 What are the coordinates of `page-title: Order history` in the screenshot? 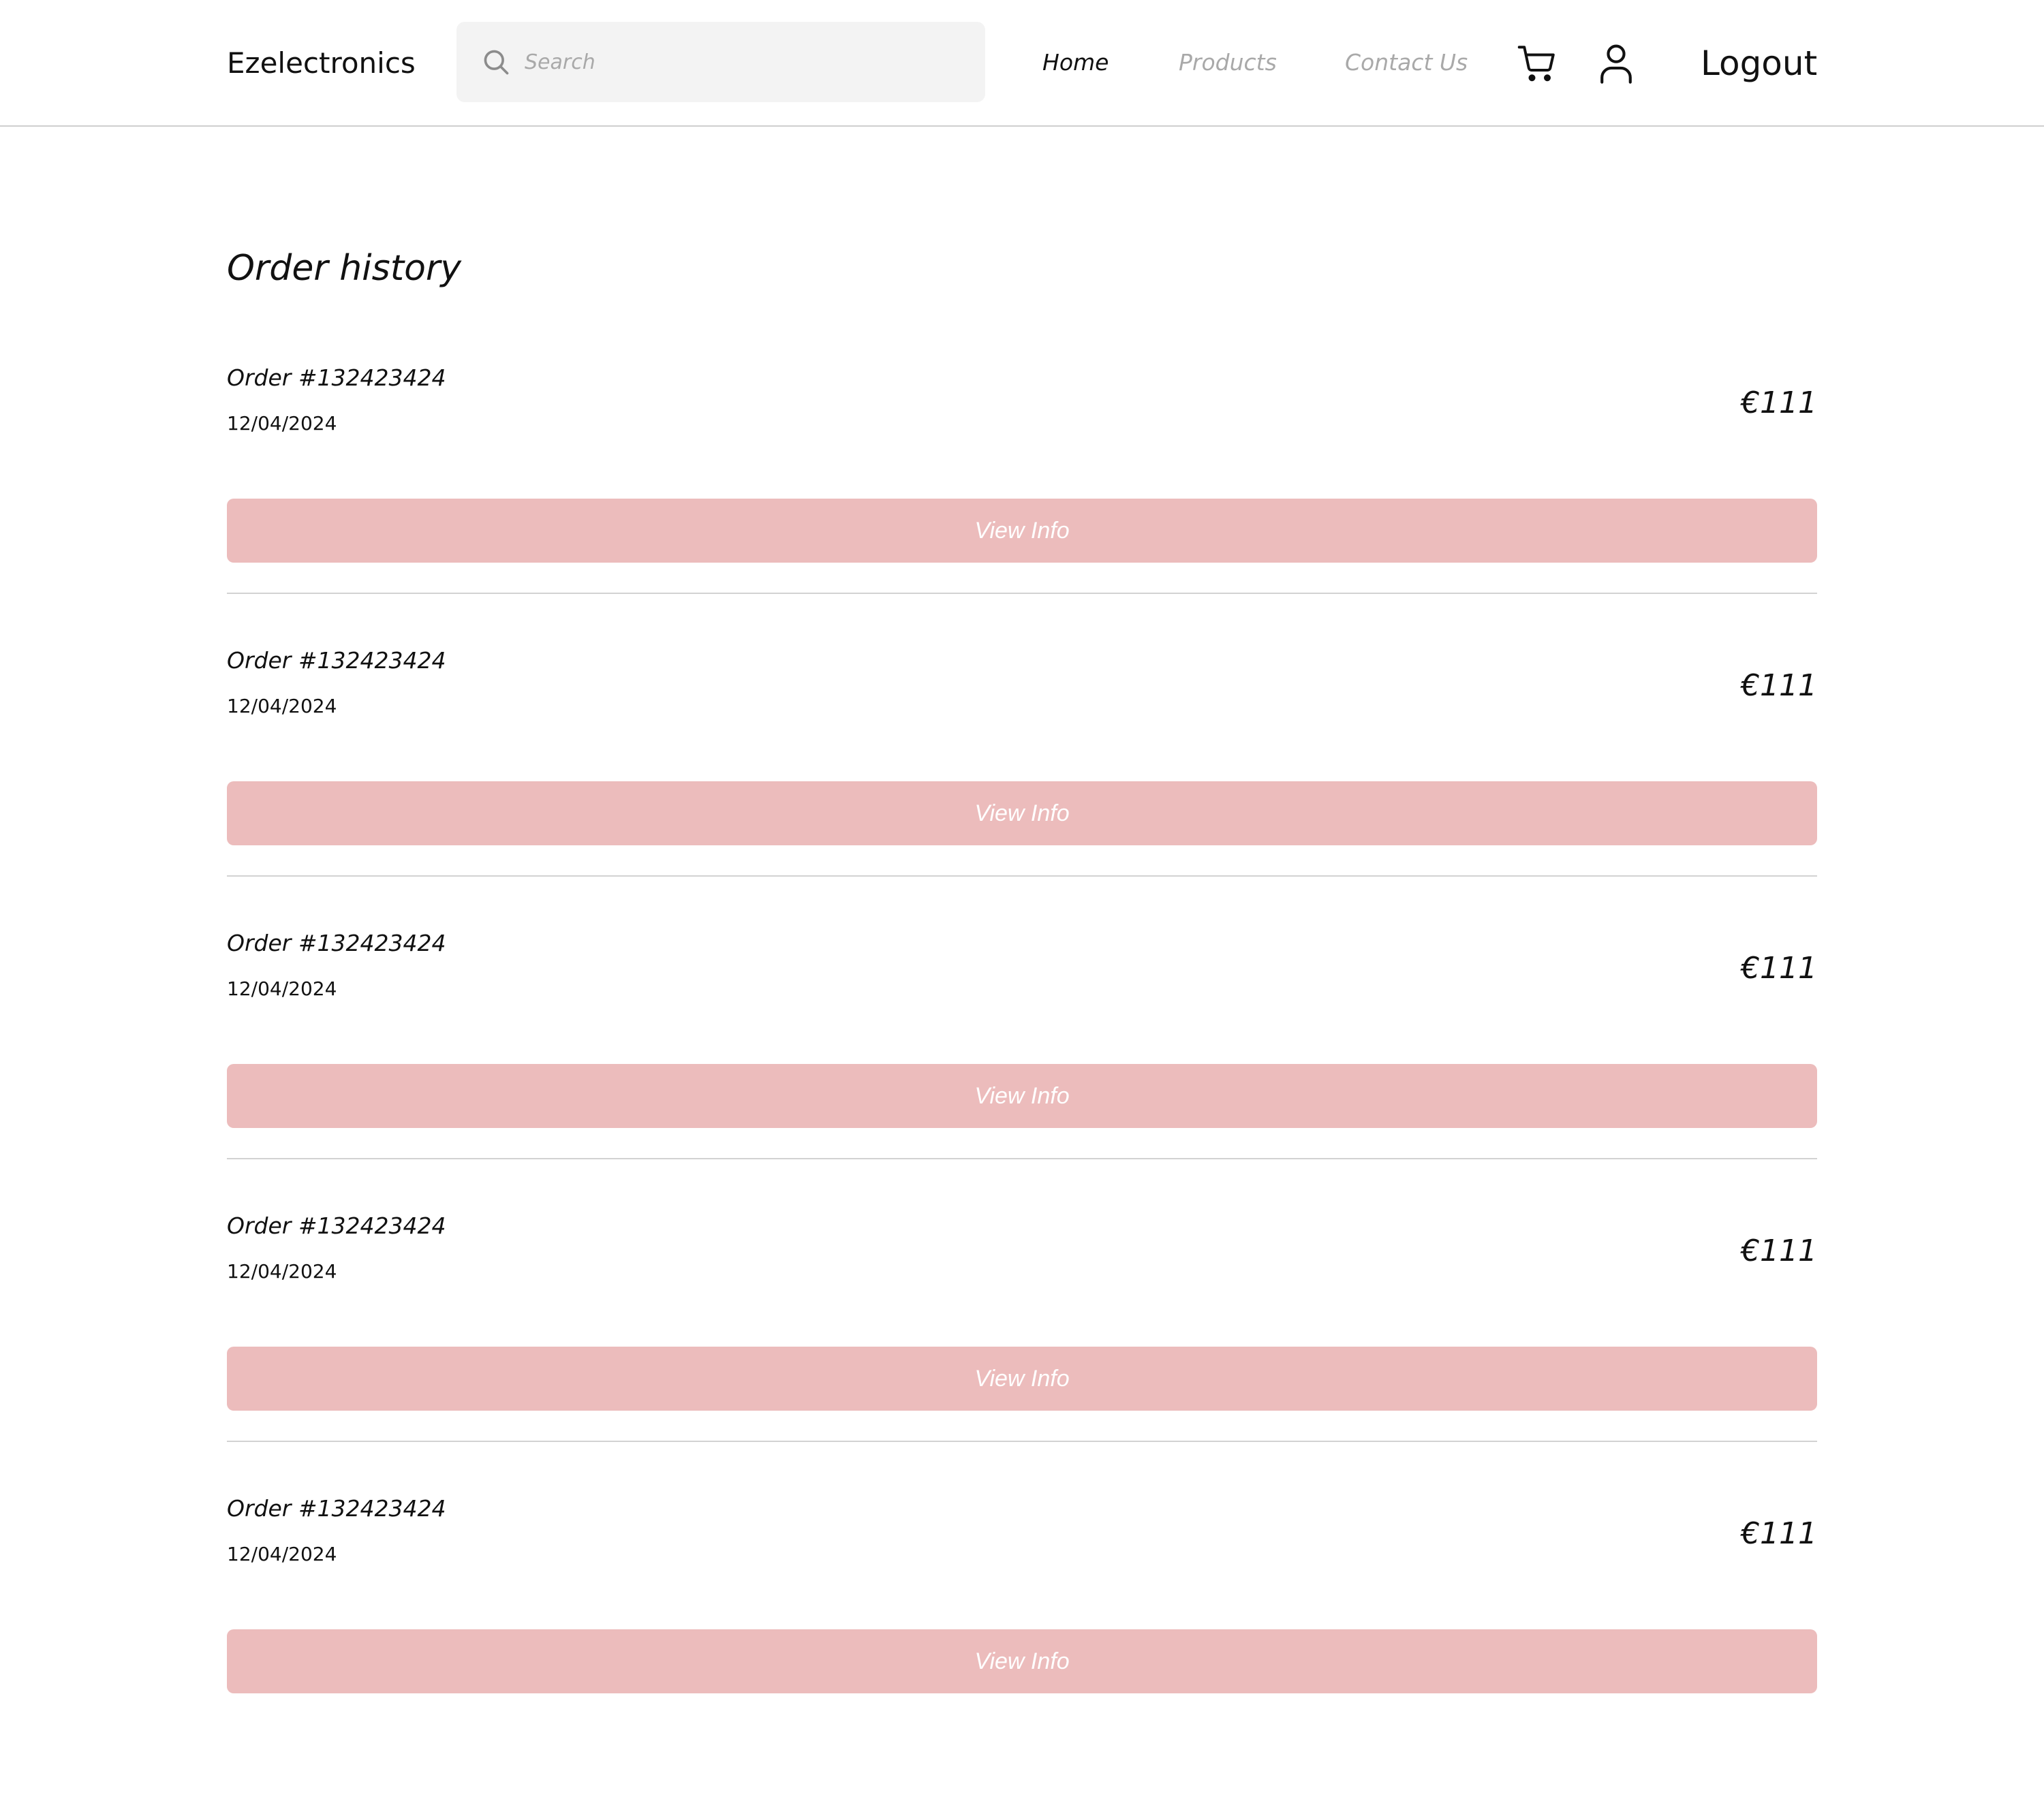 It's located at (344, 268).